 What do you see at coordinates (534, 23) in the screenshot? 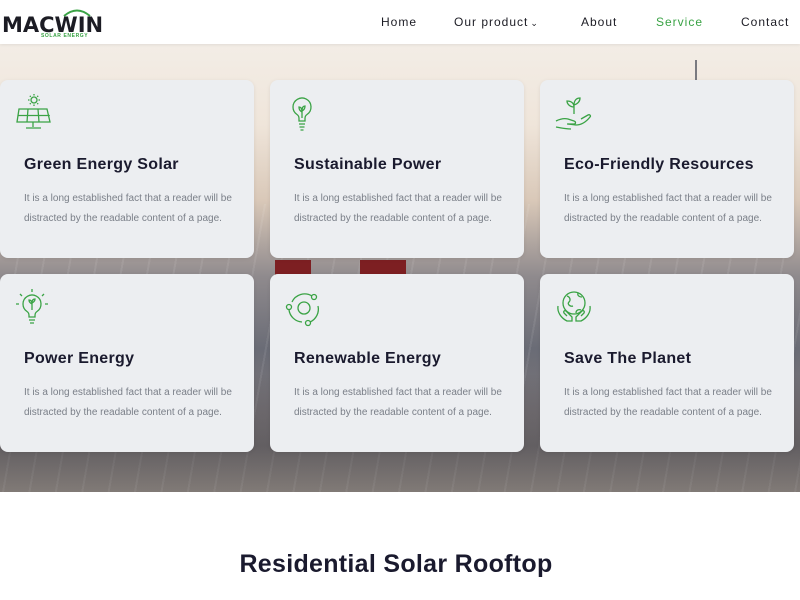
I see `chevron-down-icon: ⌄` at bounding box center [534, 23].